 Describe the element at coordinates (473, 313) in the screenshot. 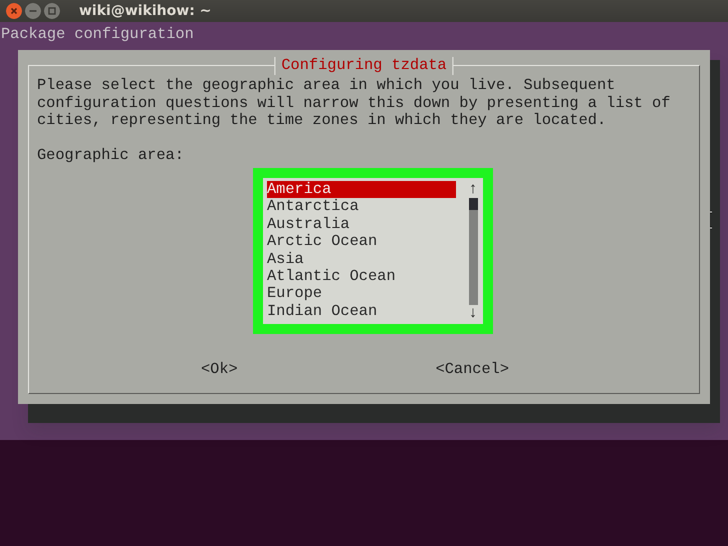

I see `scroll-down-arrow: ↓` at that location.